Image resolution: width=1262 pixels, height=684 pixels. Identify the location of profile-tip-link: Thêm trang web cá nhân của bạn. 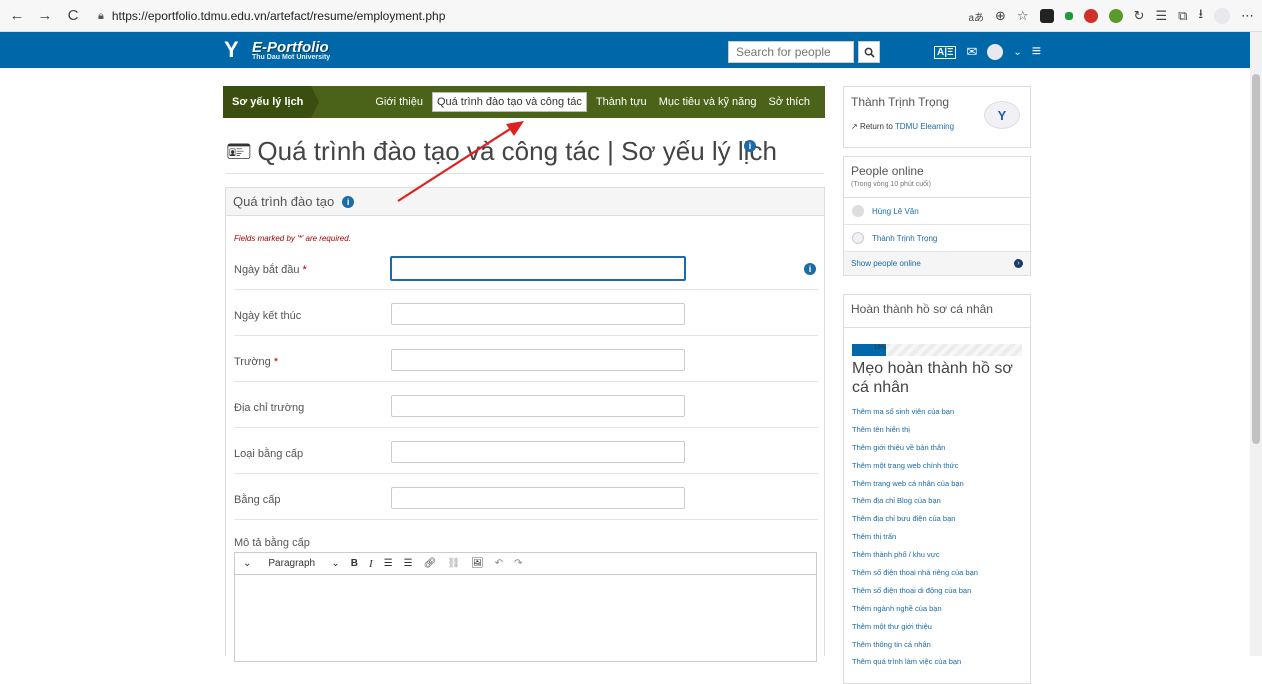
(941, 484).